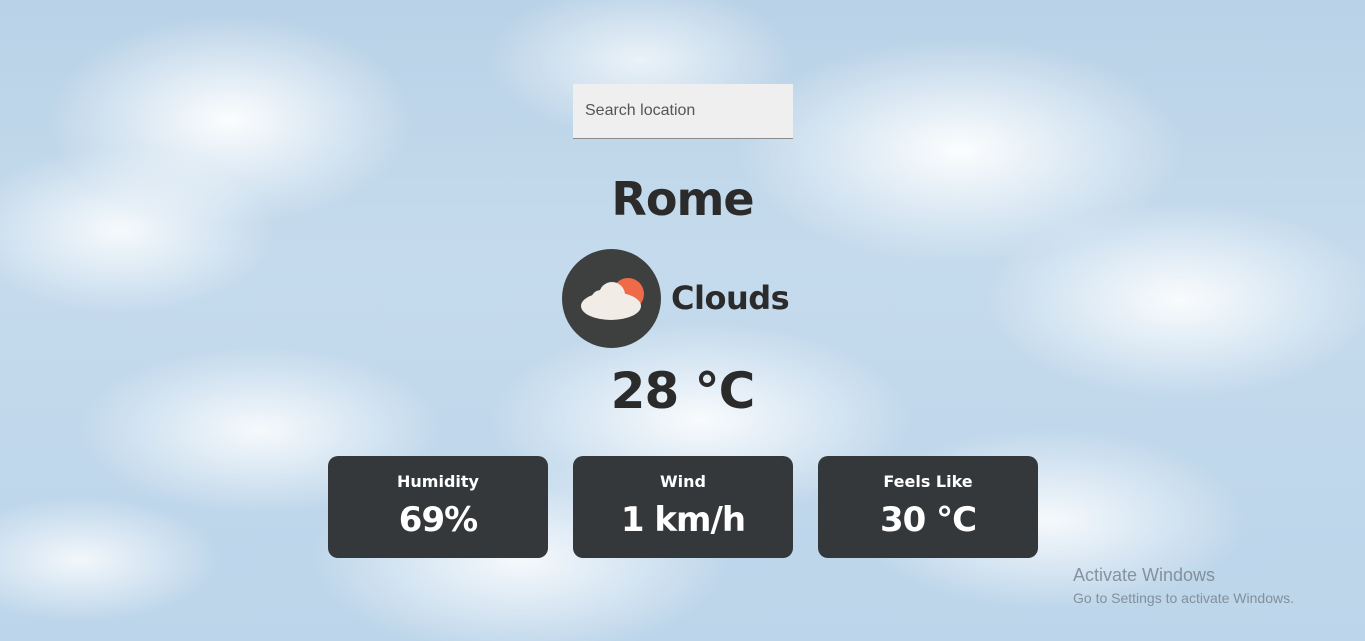 Image resolution: width=1365 pixels, height=641 pixels. I want to click on condition-row: Clouds, so click(676, 298).